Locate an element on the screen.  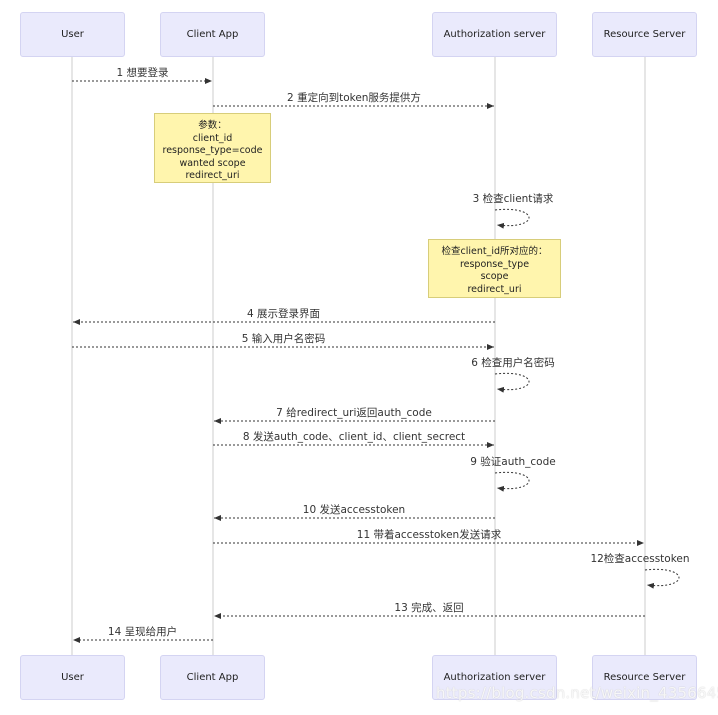
message-label: 4 展示登录界面 is located at coordinates (283, 314).